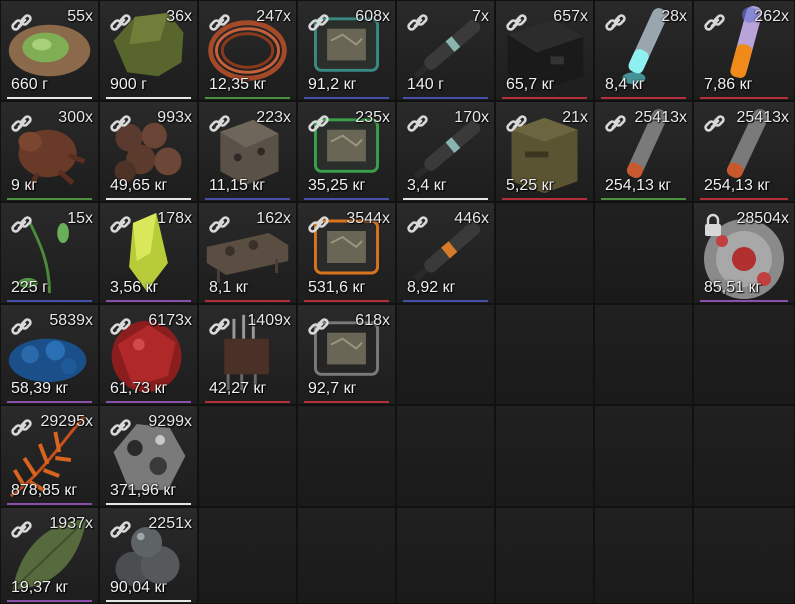 The height and width of the screenshot is (604, 795). What do you see at coordinates (445, 253) in the screenshot?
I see `inventory-slot: 446x 8,92 кг` at bounding box center [445, 253].